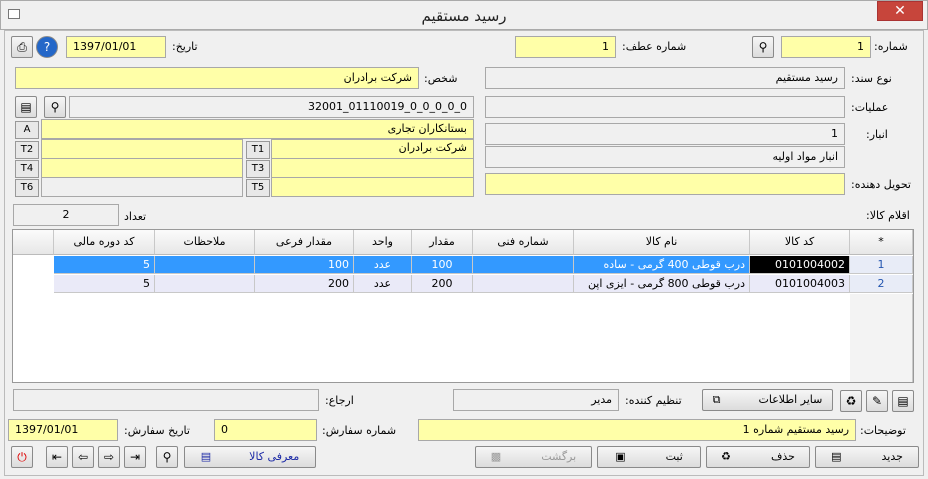  I want to click on search-account-button: ⚲, so click(55, 107).